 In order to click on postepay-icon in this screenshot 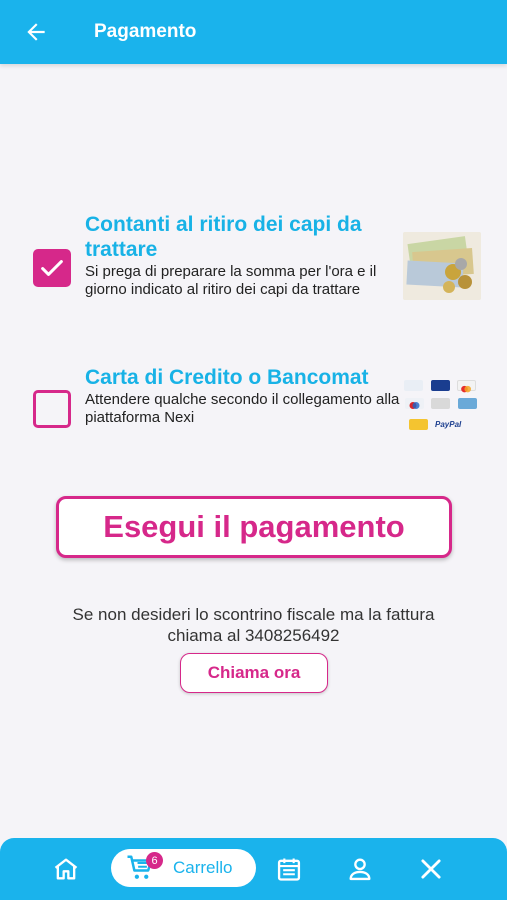, I will do `click(418, 424)`.